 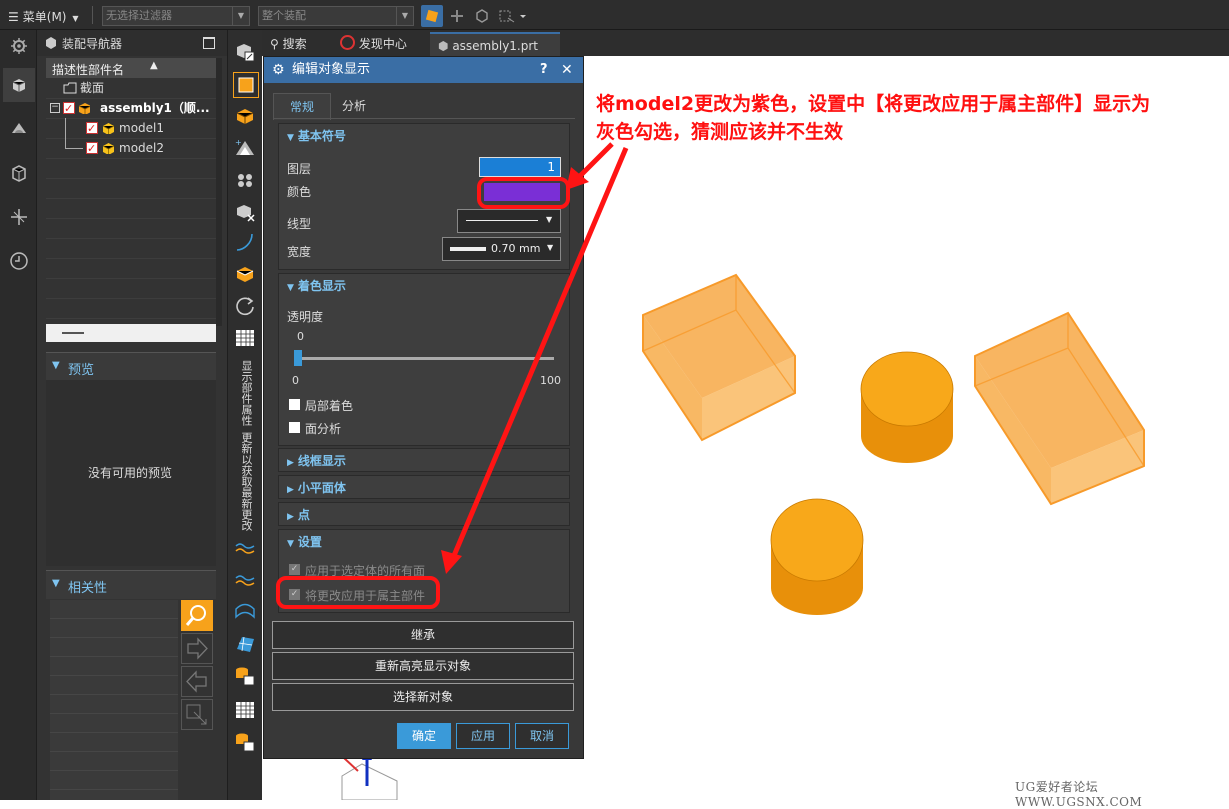 What do you see at coordinates (13, 17) in the screenshot?
I see `hamburger-icon: ☰` at bounding box center [13, 17].